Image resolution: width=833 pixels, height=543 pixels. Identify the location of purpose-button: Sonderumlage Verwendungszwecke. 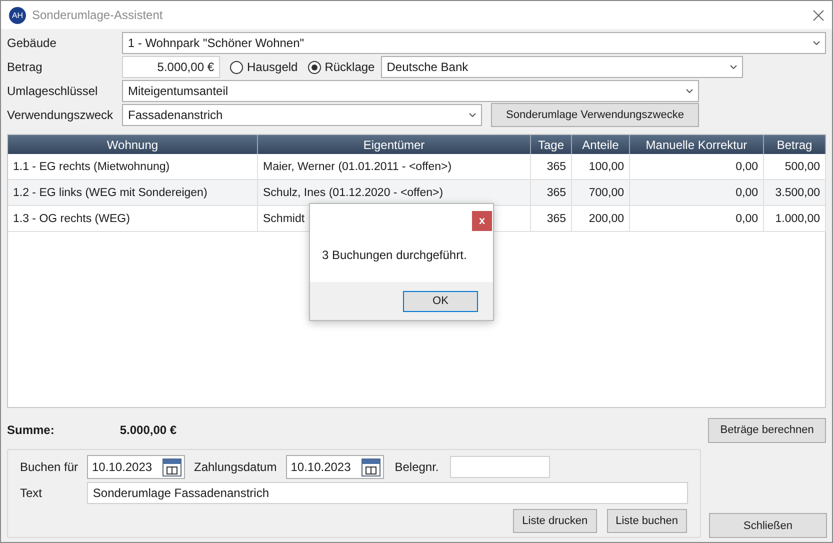
(595, 115).